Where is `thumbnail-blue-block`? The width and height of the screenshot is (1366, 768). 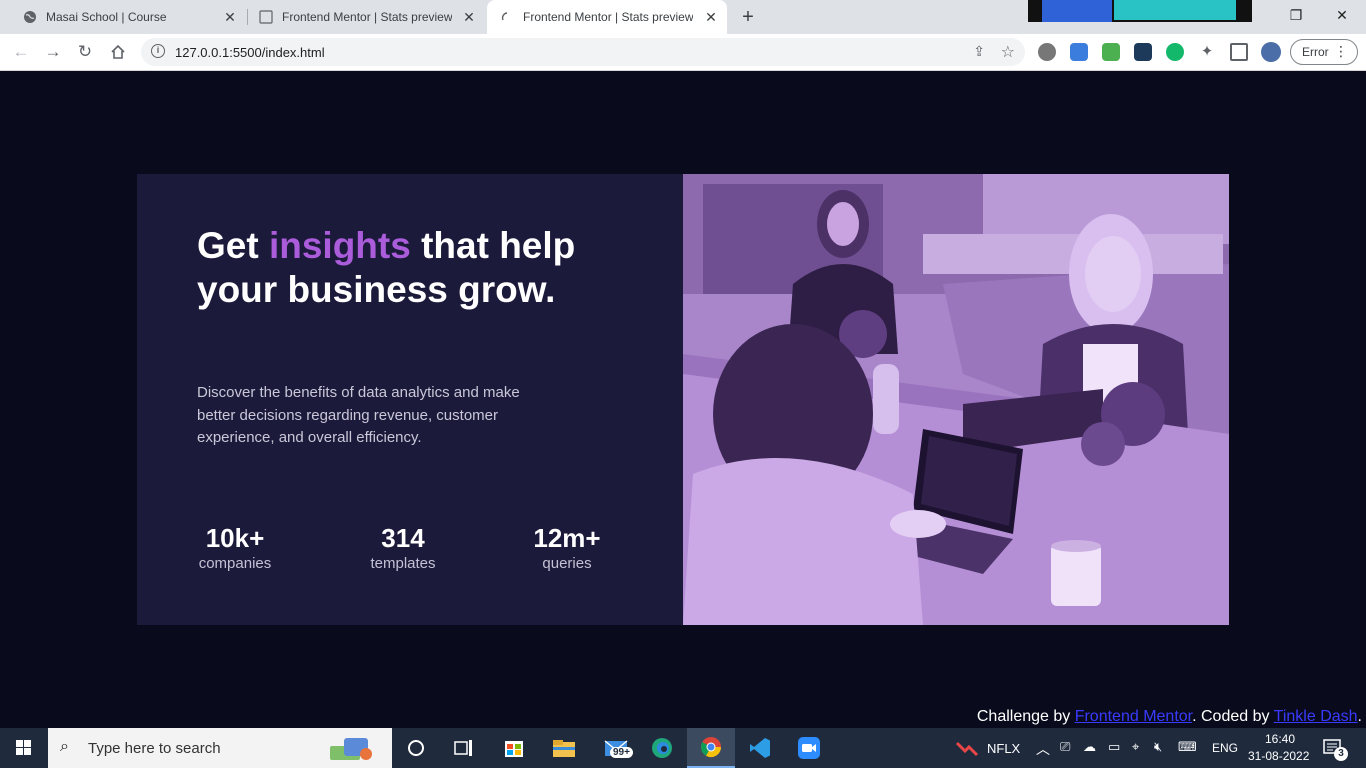
thumbnail-blue-block is located at coordinates (1077, 11).